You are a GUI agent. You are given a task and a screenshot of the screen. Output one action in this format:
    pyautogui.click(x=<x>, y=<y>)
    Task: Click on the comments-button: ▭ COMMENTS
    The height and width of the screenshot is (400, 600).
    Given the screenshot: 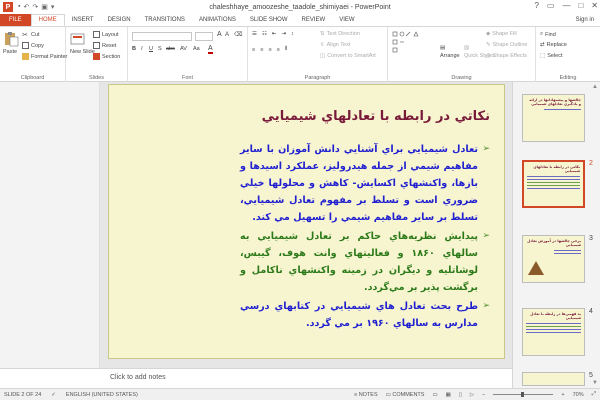 What is the action you would take?
    pyautogui.click(x=405, y=395)
    